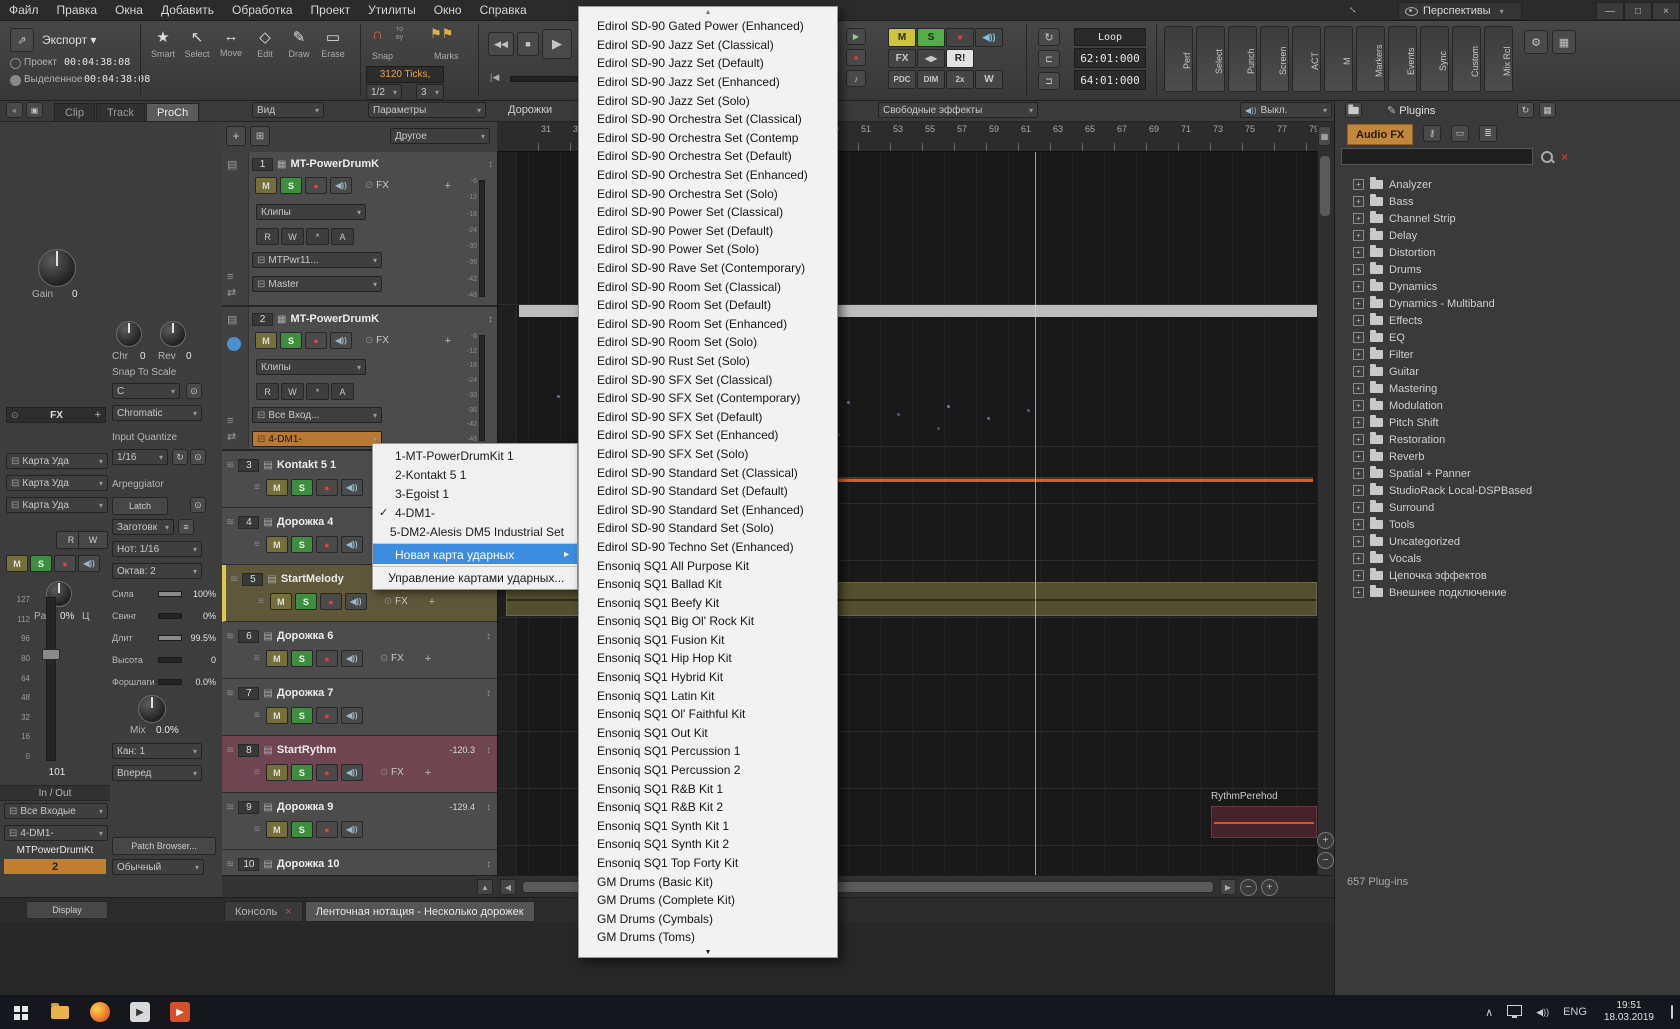 This screenshot has height=1029, width=1680. What do you see at coordinates (56, 811) in the screenshot?
I see `input-dropdown: ⊟ Все Входые` at bounding box center [56, 811].